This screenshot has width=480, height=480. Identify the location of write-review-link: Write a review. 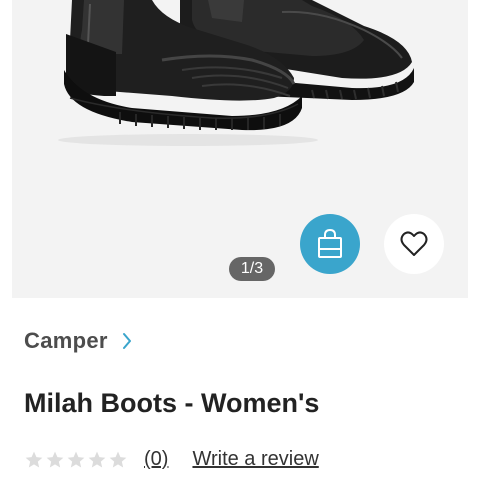
(255, 459).